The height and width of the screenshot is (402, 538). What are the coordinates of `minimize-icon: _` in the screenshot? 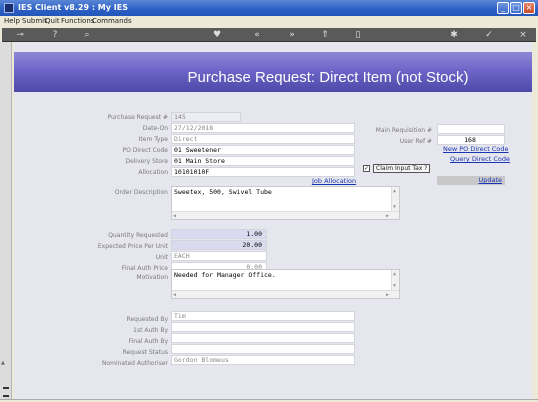 It's located at (503, 8).